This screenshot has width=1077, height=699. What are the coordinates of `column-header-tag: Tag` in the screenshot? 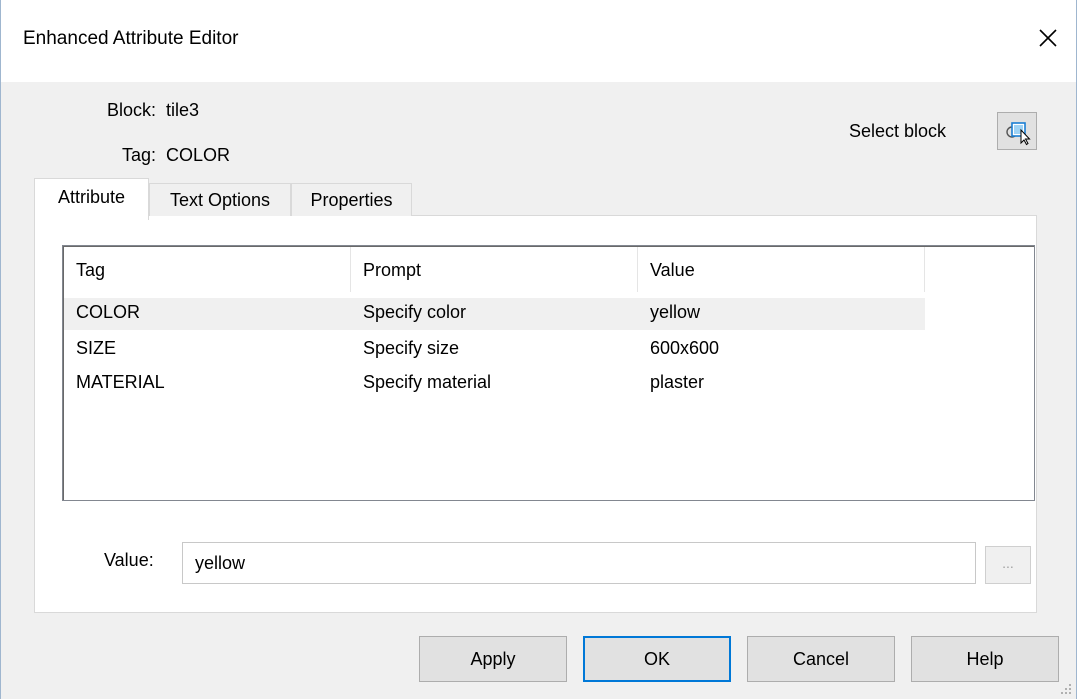 It's located at (207, 269).